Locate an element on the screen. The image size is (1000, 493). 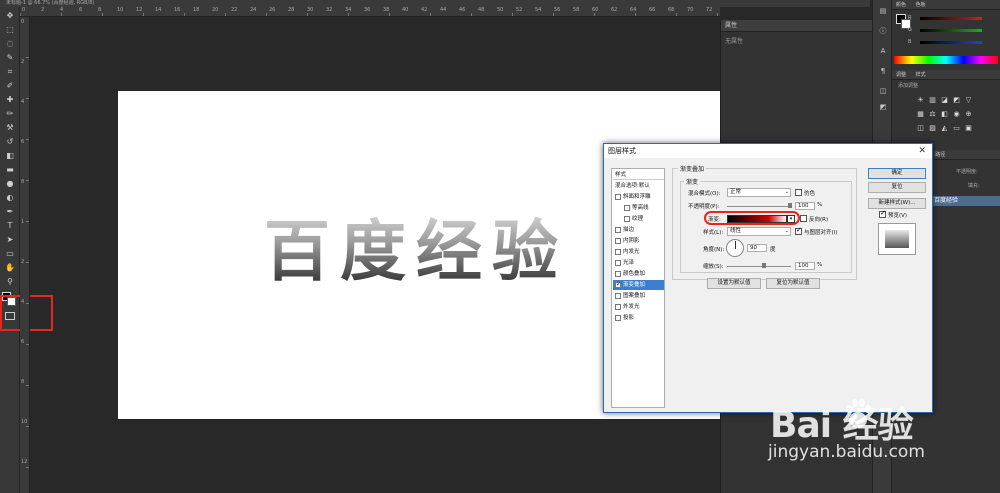
shape-tool-icon: ▭ is located at coordinates (10, 254).